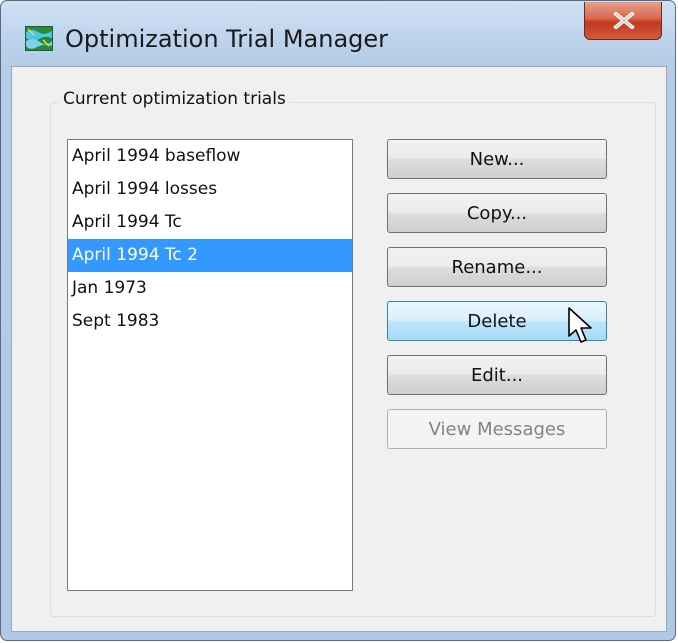  What do you see at coordinates (497, 321) in the screenshot?
I see `delete-button: Delete` at bounding box center [497, 321].